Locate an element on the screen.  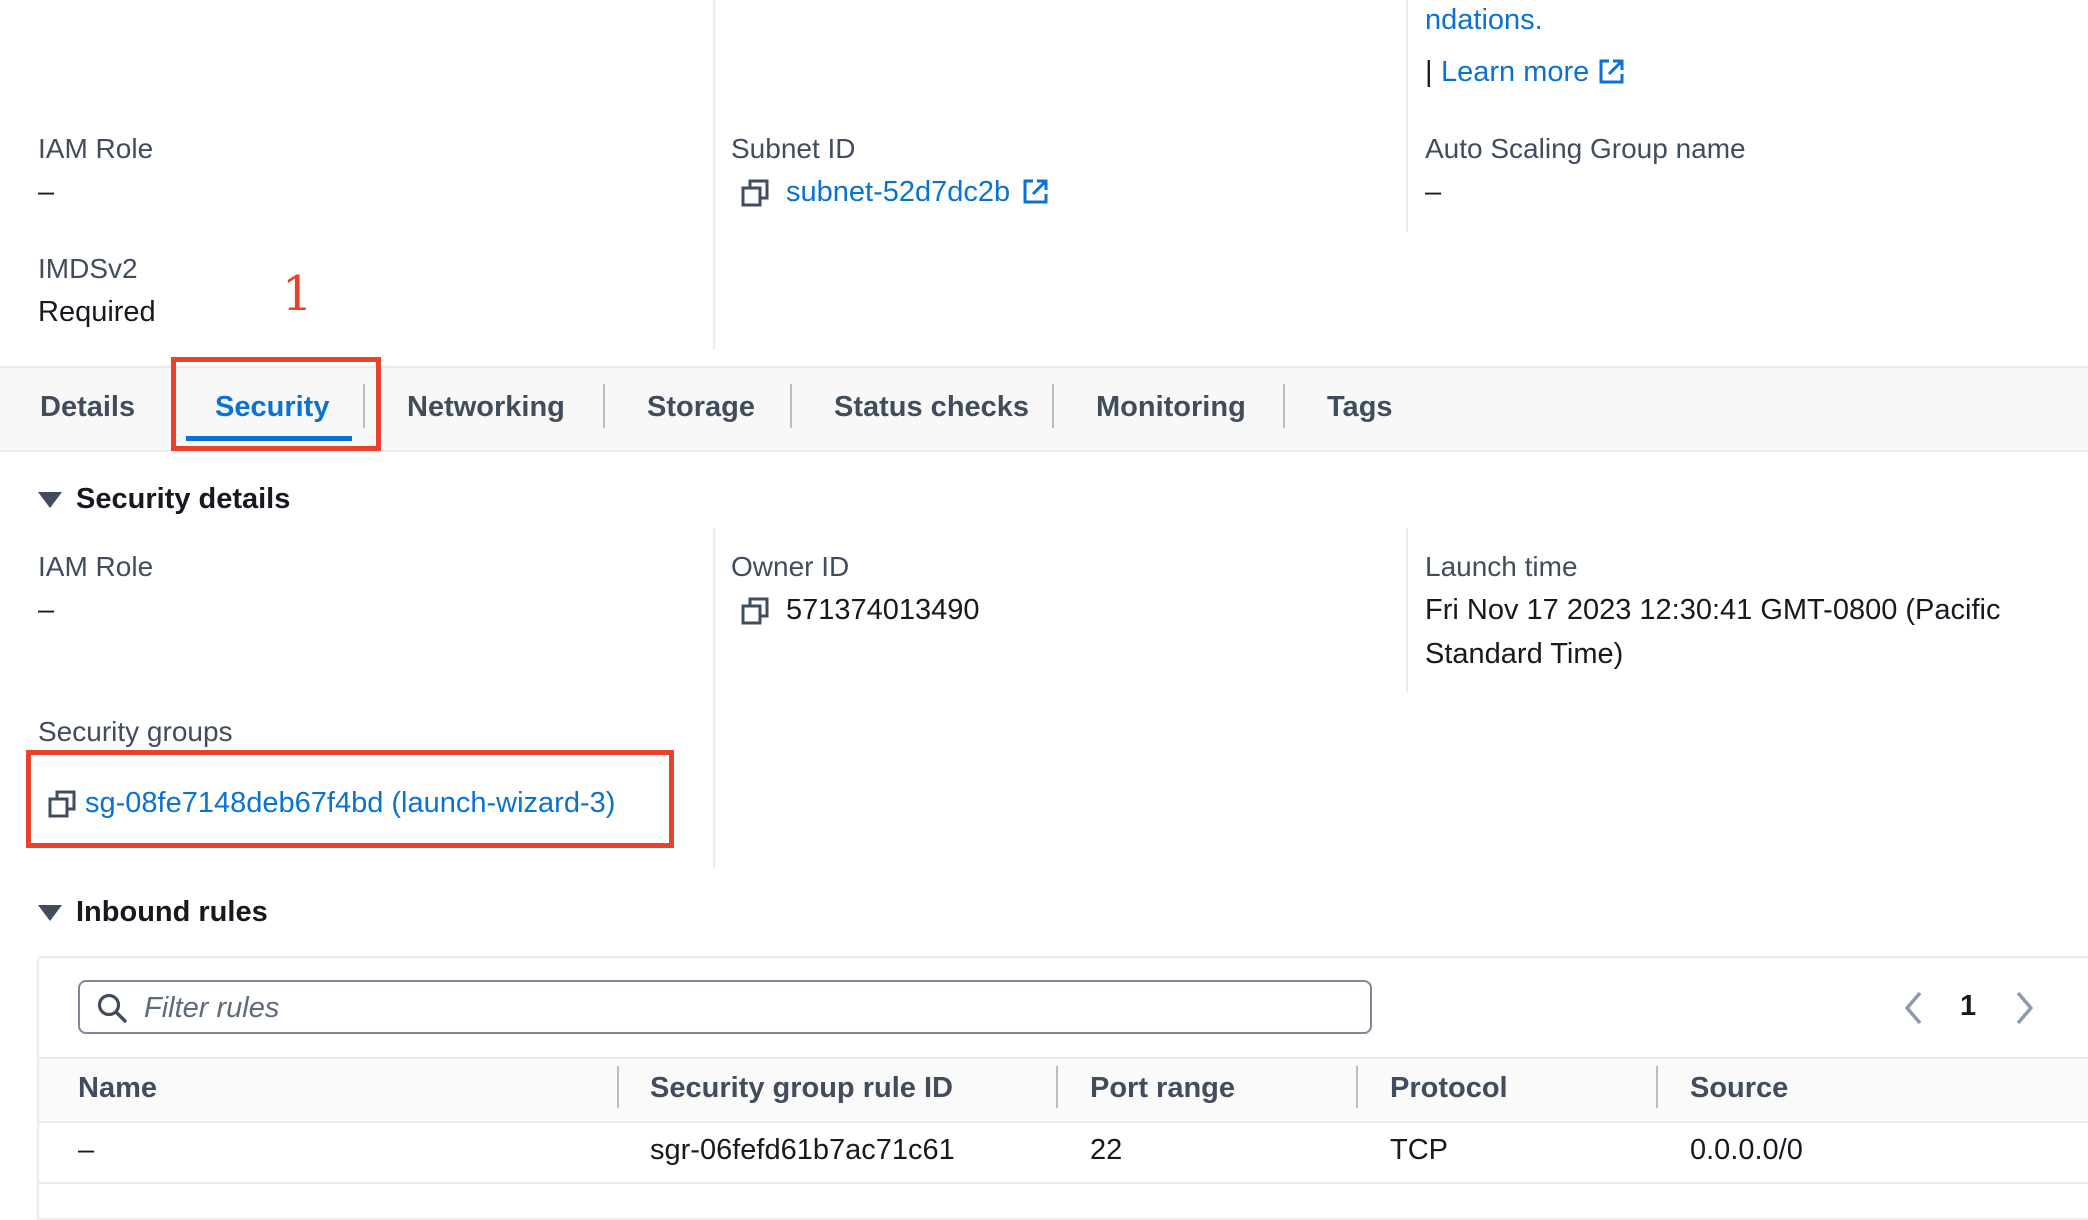
table-cell-protocol: TCP is located at coordinates (1419, 1150).